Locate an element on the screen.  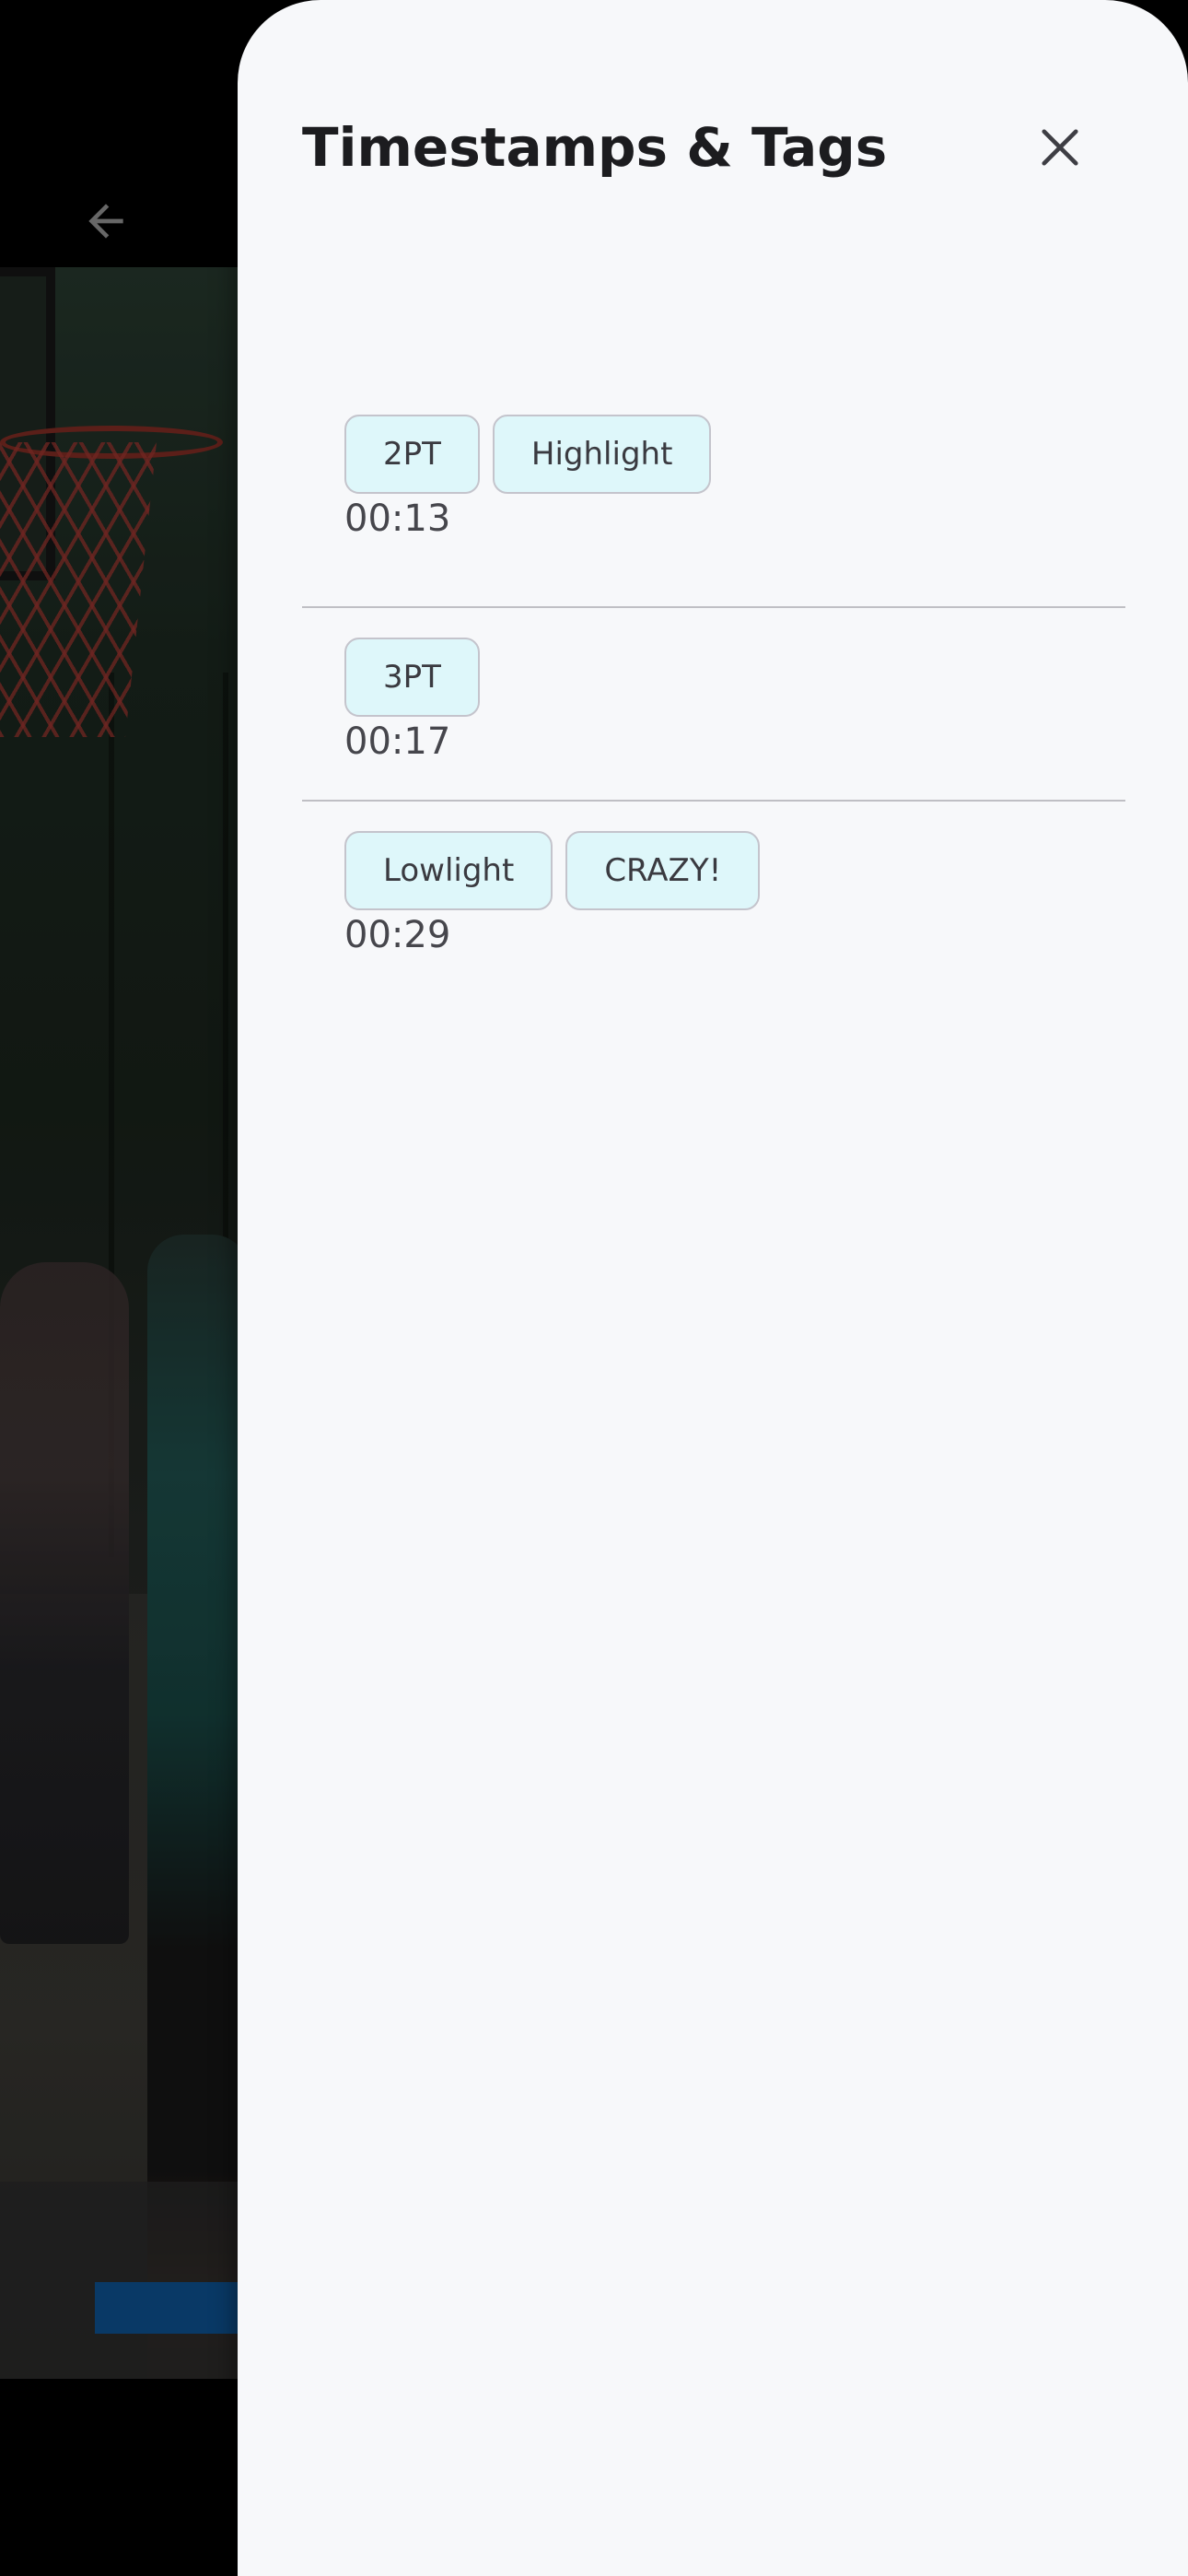
tag-chip: Highlight is located at coordinates (602, 454).